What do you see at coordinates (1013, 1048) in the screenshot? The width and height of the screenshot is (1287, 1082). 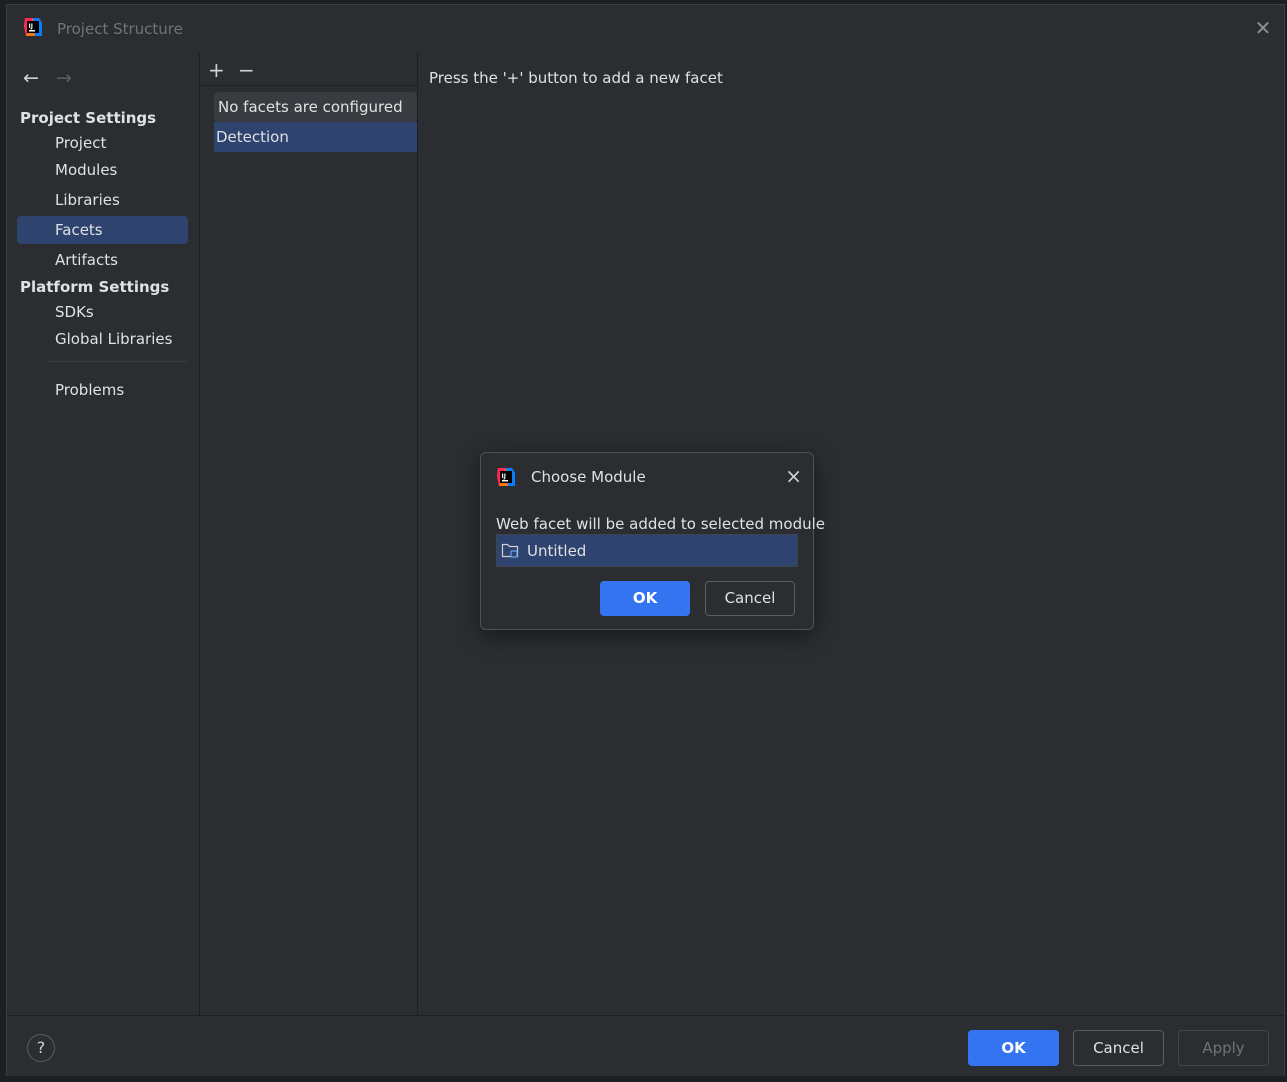 I see `ok-button: OK` at bounding box center [1013, 1048].